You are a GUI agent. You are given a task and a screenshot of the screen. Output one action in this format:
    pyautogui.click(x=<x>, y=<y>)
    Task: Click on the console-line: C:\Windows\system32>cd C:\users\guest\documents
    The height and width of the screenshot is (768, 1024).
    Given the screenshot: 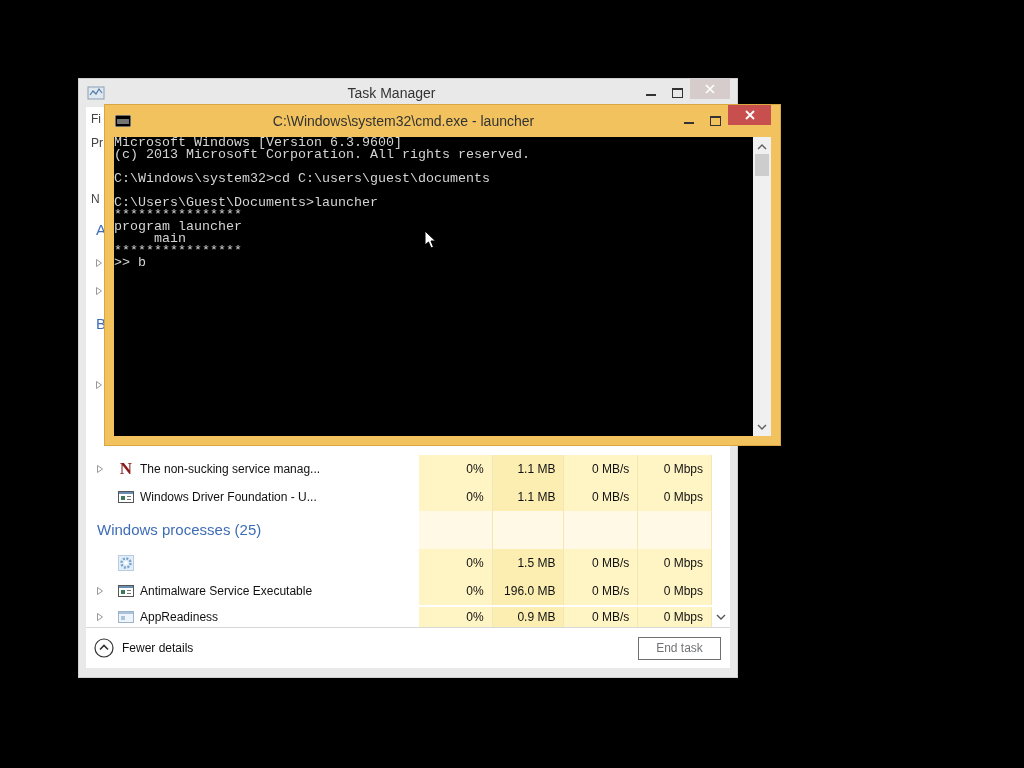 What is the action you would take?
    pyautogui.click(x=302, y=178)
    